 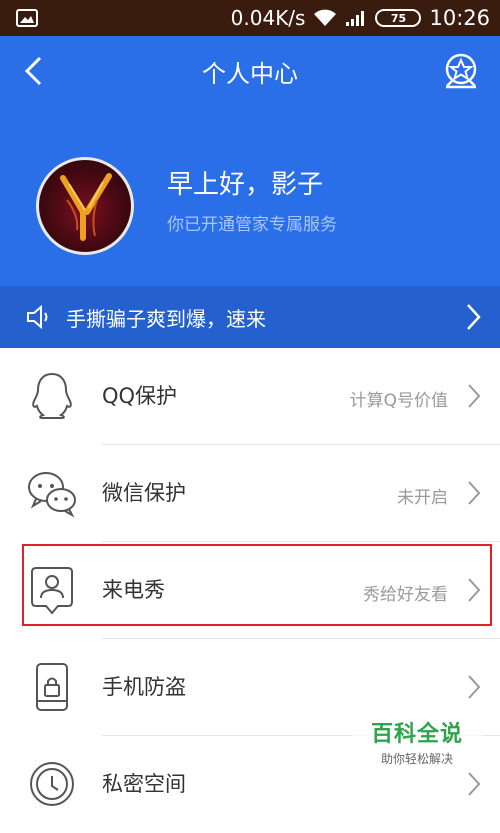 I want to click on avatar-image, so click(x=86, y=207).